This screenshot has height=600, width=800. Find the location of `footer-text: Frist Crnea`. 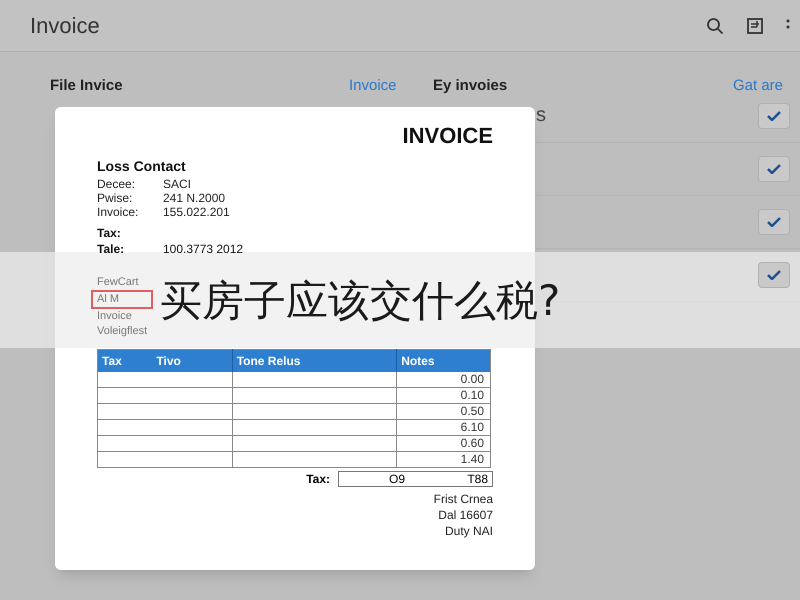

footer-text: Frist Crnea is located at coordinates (463, 499).